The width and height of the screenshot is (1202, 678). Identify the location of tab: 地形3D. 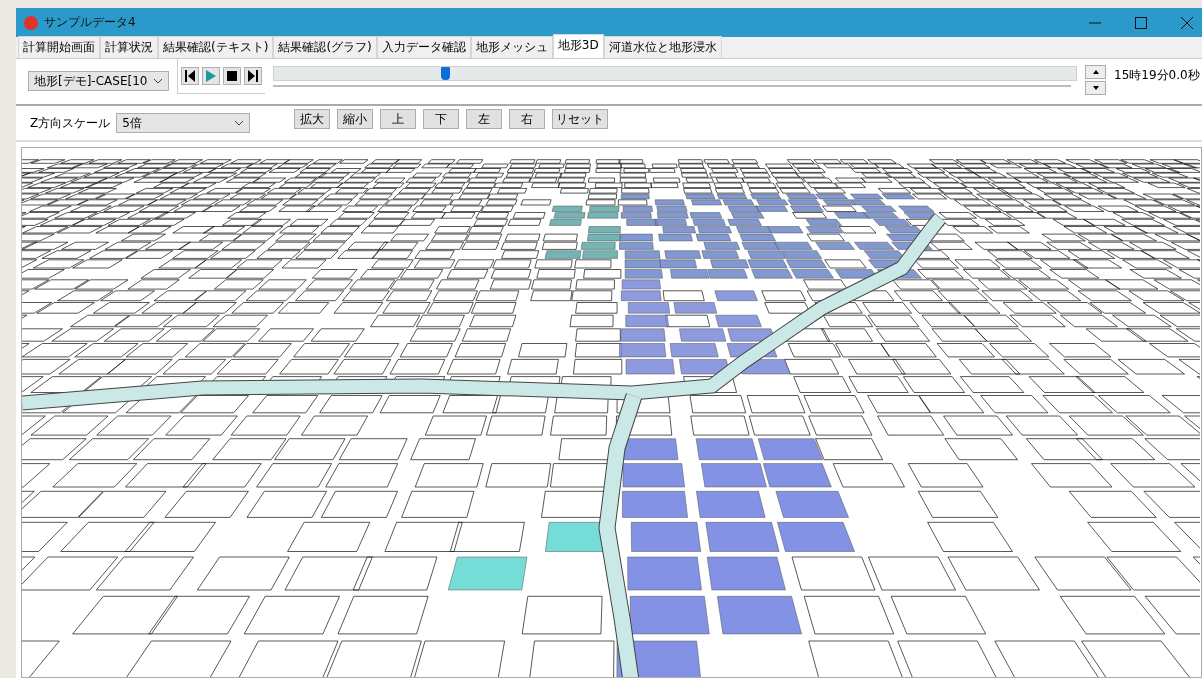
(578, 46).